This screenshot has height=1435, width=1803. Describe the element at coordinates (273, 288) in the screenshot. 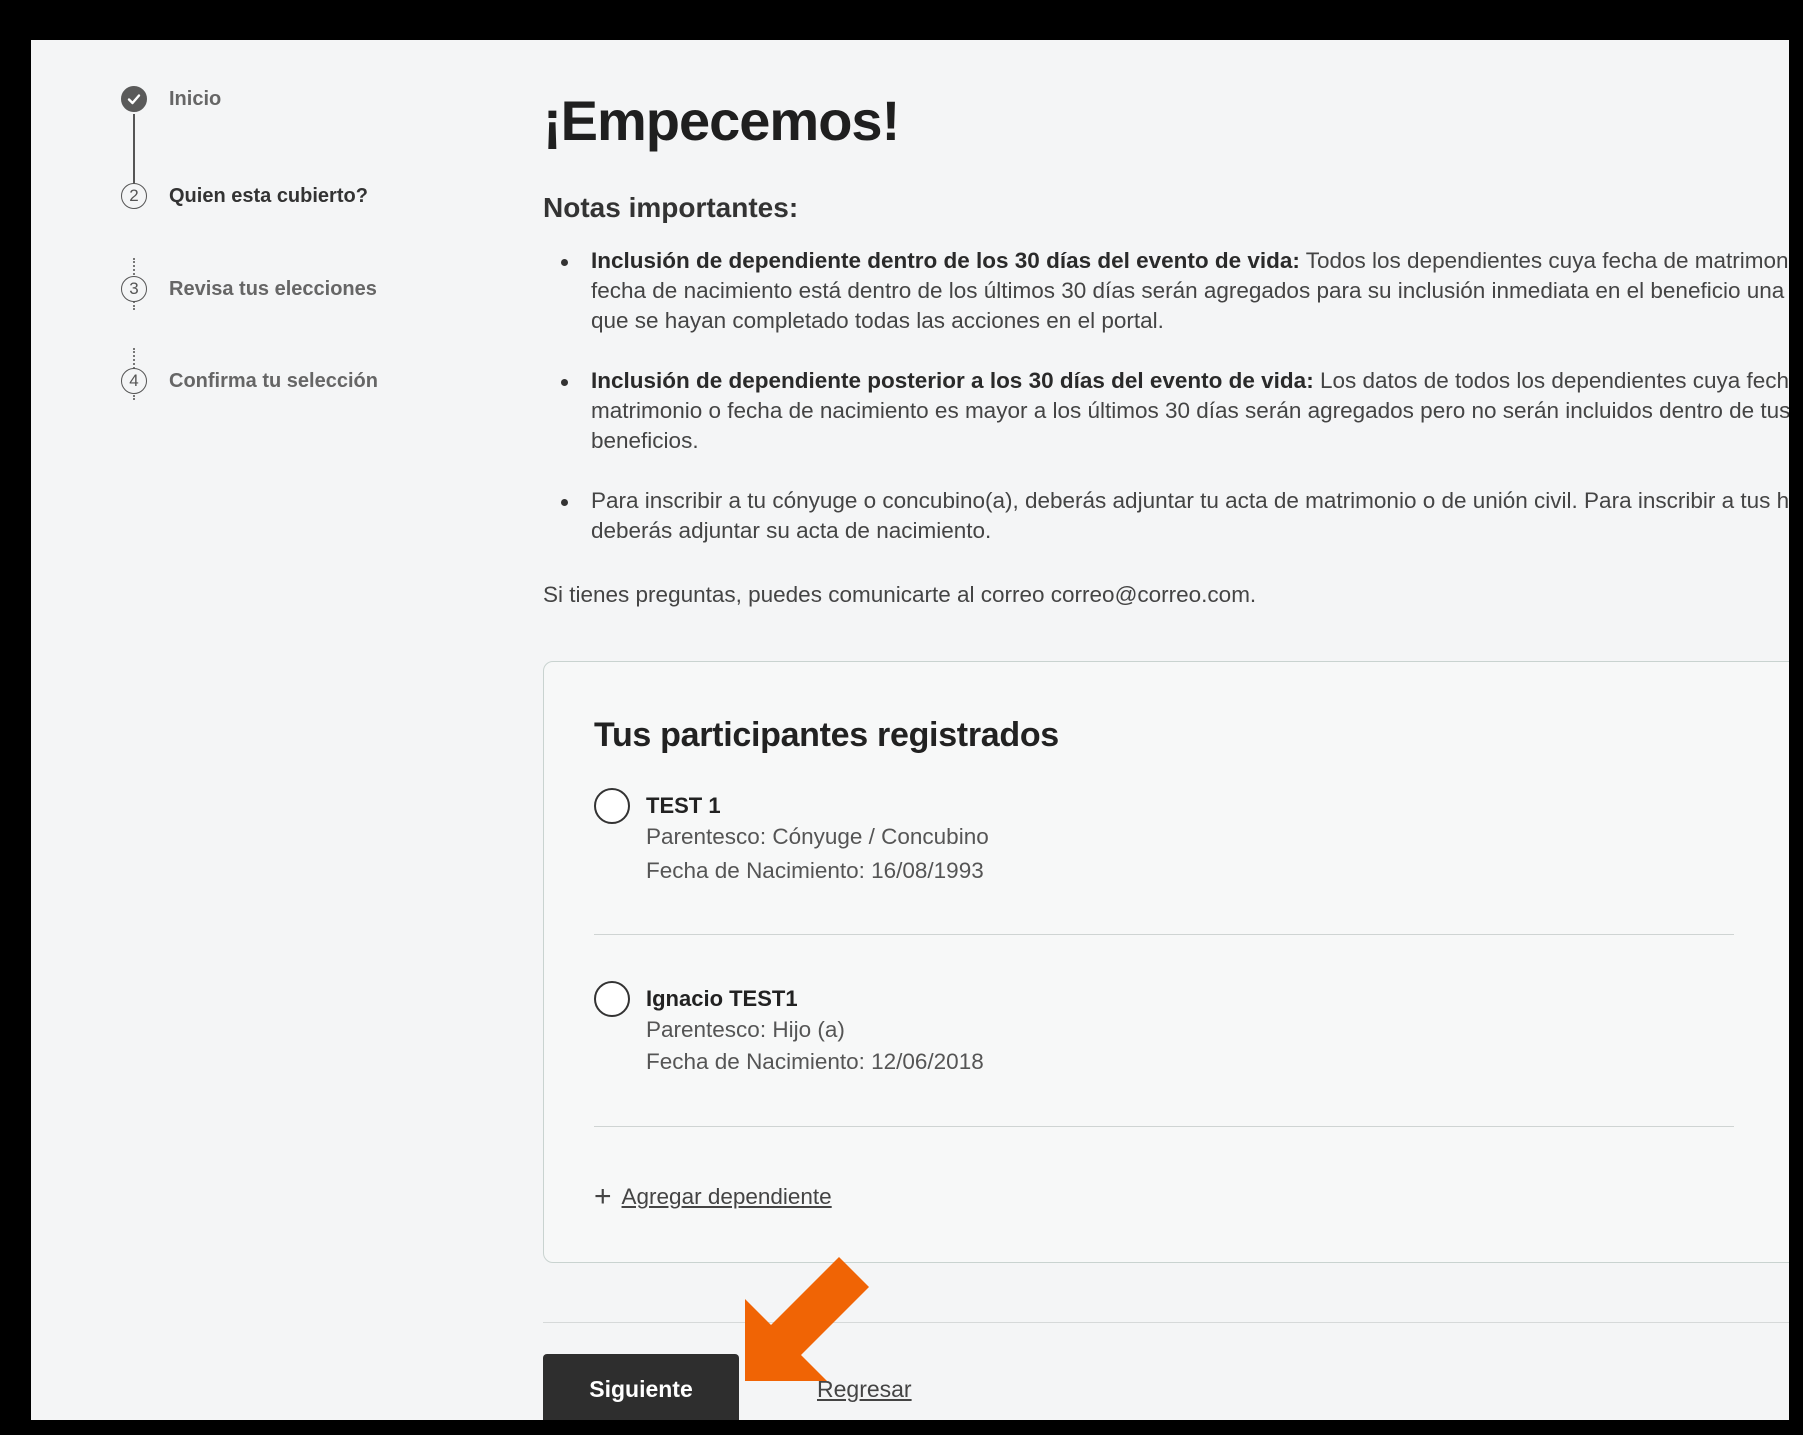

I see `step-label: Revisa tus elecciones` at that location.